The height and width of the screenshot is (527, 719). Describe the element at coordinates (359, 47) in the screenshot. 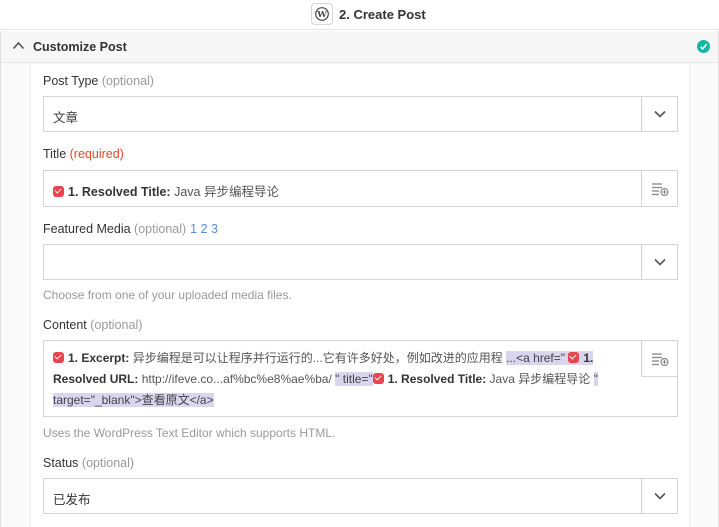

I see `section-header: Customize Post` at that location.